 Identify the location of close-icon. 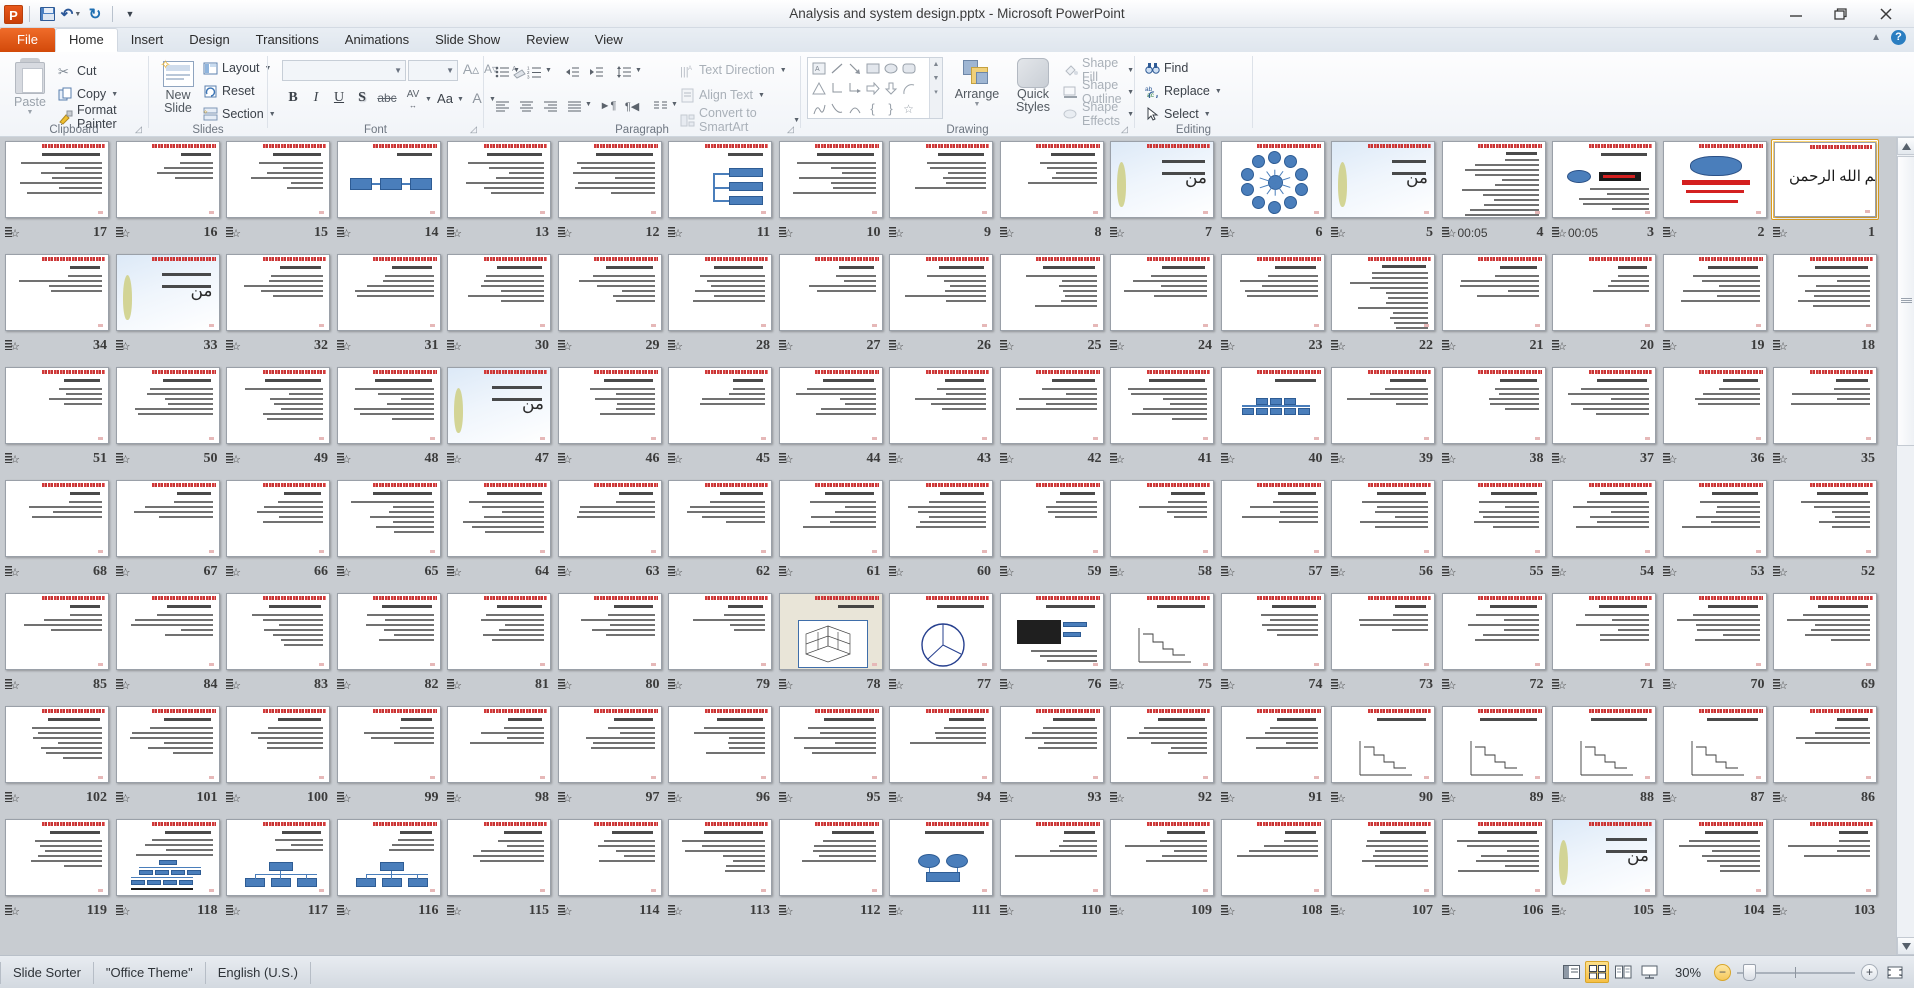
(1885, 14).